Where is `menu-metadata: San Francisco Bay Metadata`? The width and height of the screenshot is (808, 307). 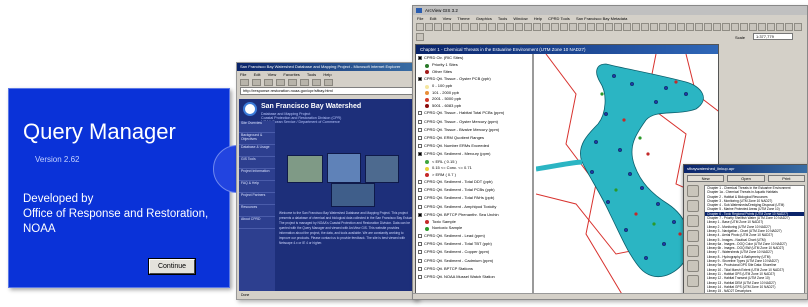 menu-metadata: San Francisco Bay Metadata is located at coordinates (601, 18).